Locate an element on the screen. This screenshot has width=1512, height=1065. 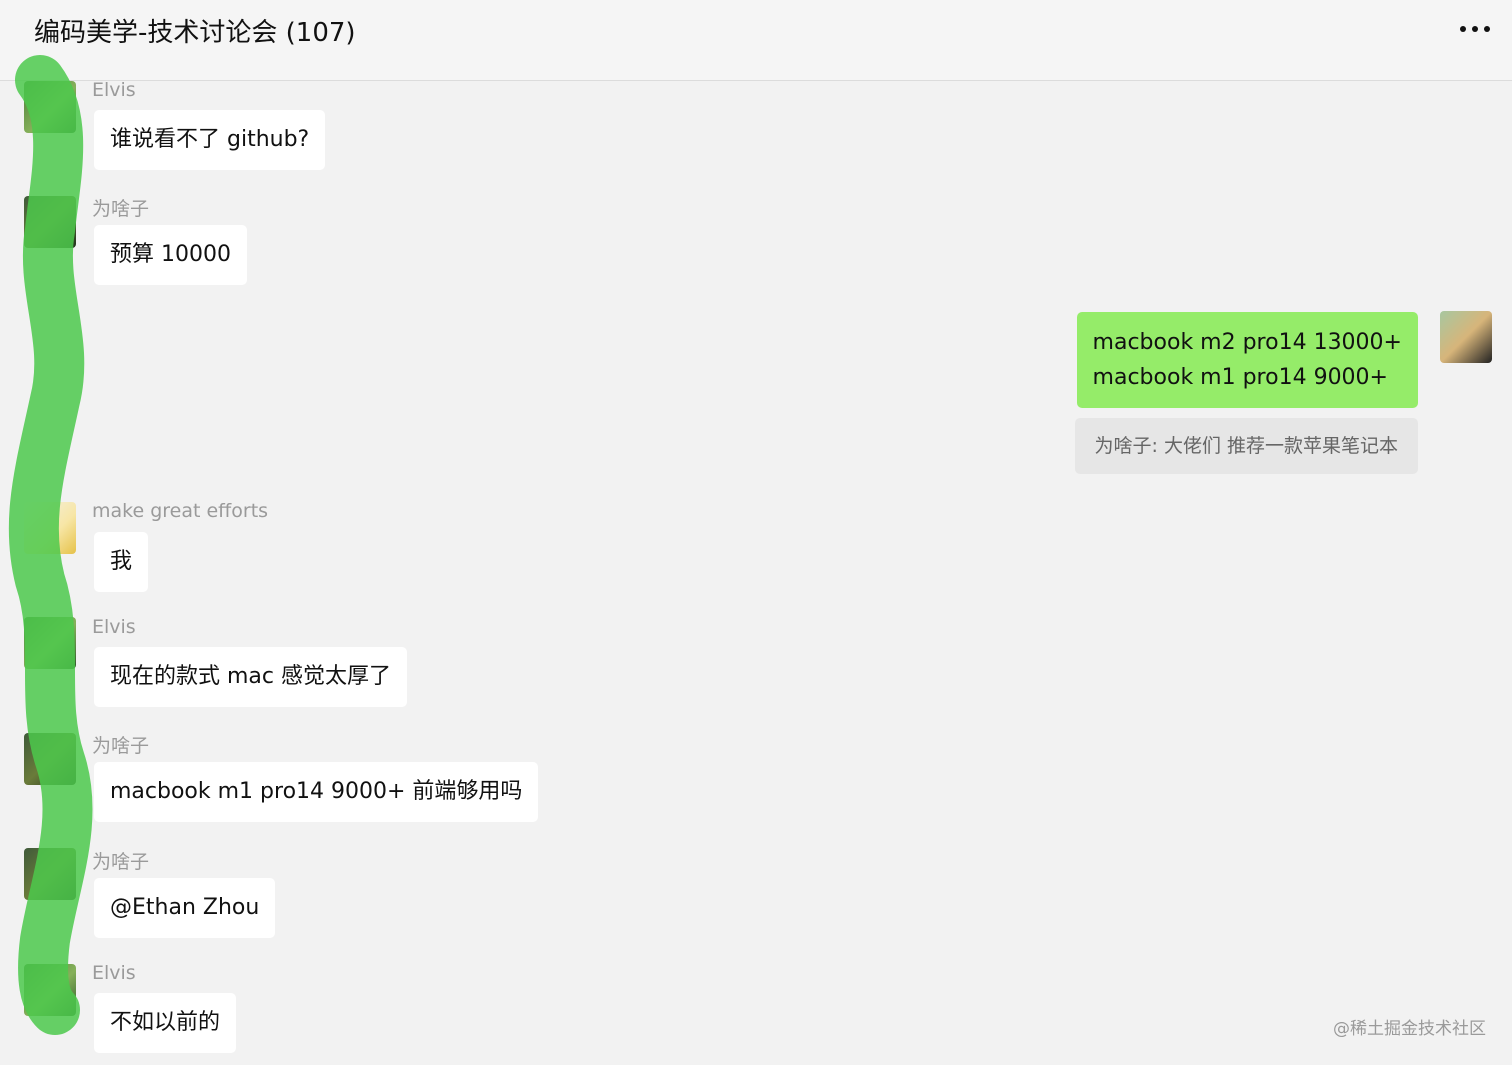
message-bubble: 预算 10000 is located at coordinates (170, 255).